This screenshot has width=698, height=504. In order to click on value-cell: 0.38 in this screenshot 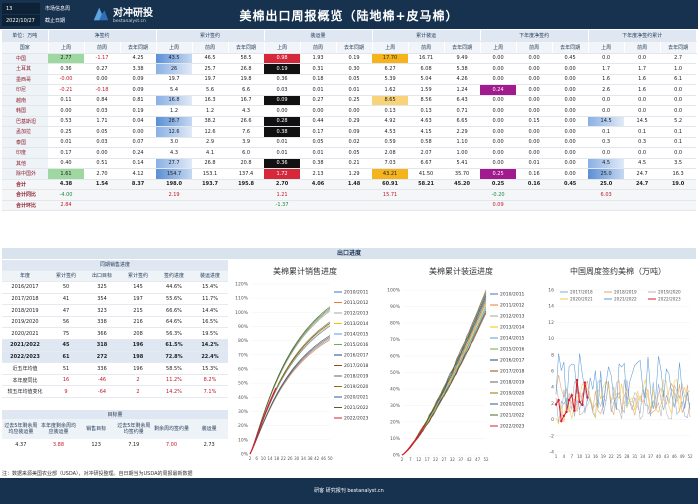, I will do `click(318, 163)`.